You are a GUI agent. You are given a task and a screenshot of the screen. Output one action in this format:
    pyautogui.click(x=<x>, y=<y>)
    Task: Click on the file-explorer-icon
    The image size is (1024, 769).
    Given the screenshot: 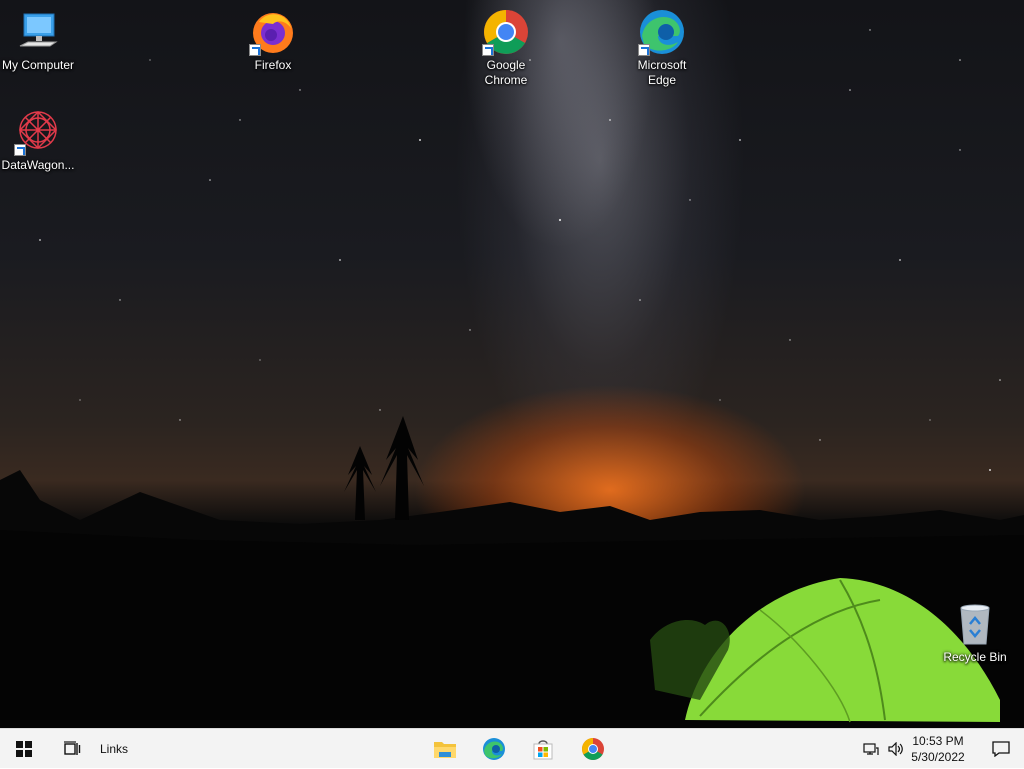 What is the action you would take?
    pyautogui.click(x=445, y=750)
    